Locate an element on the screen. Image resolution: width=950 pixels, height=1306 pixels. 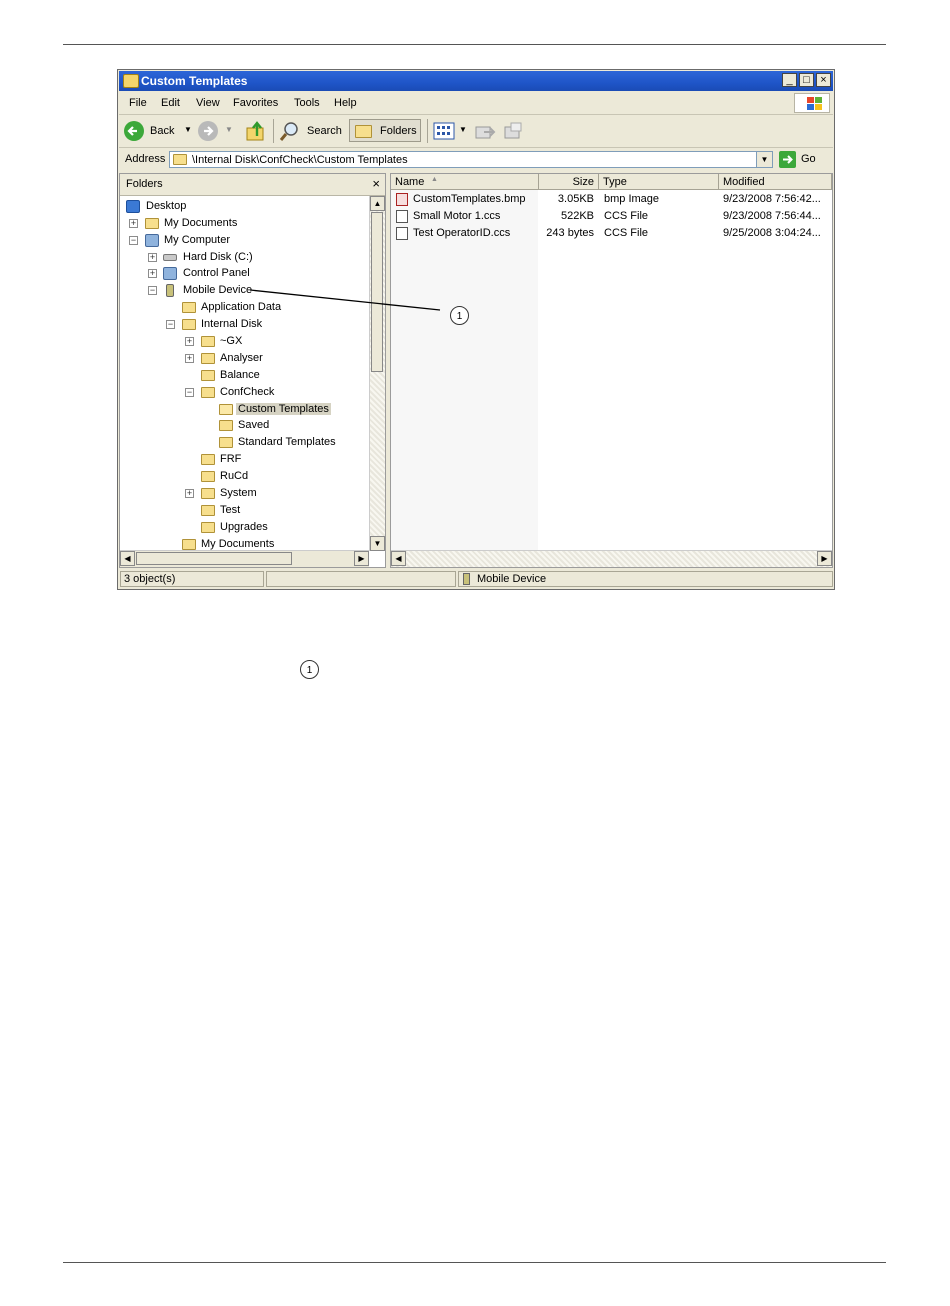
footer-rule is located at coordinates (474, 1262).